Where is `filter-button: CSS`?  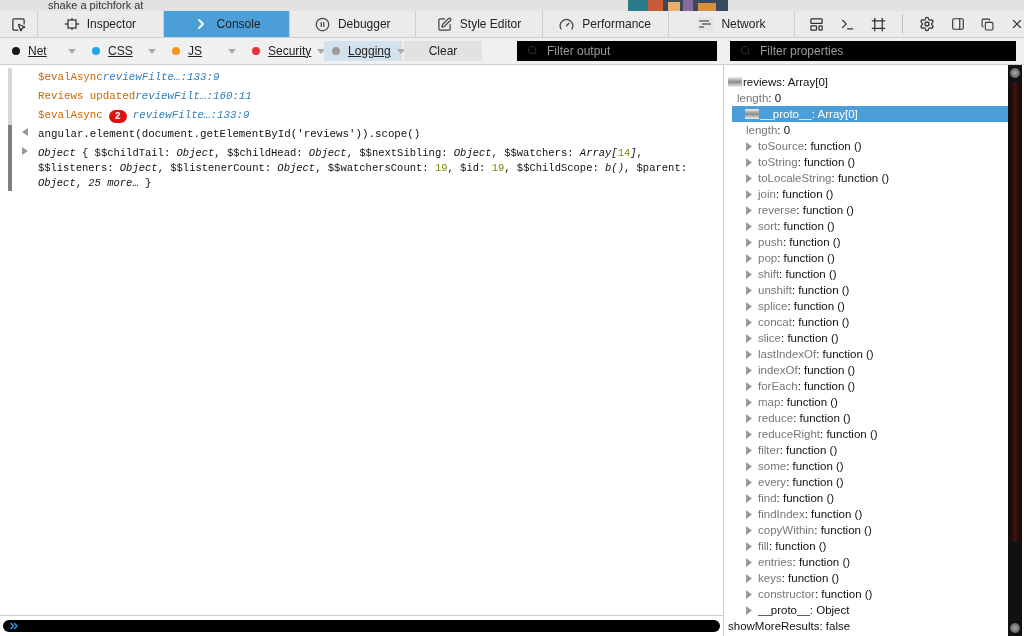
filter-button: CSS is located at coordinates (123, 51).